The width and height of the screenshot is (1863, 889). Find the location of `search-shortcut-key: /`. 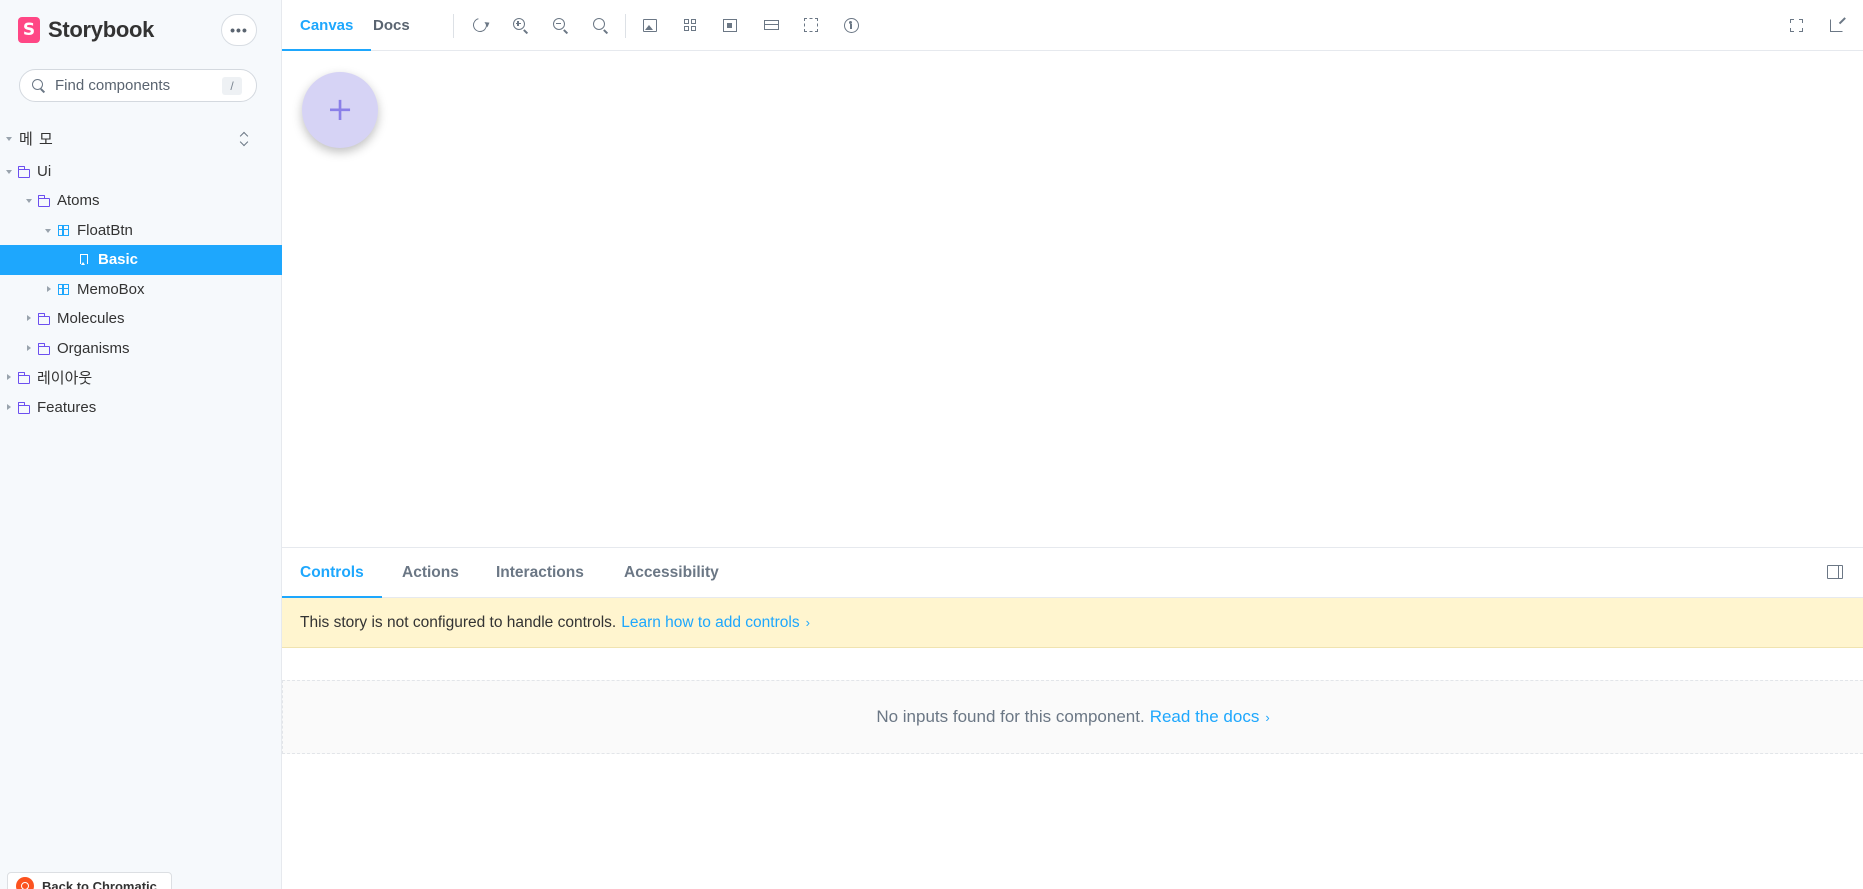

search-shortcut-key: / is located at coordinates (232, 86).